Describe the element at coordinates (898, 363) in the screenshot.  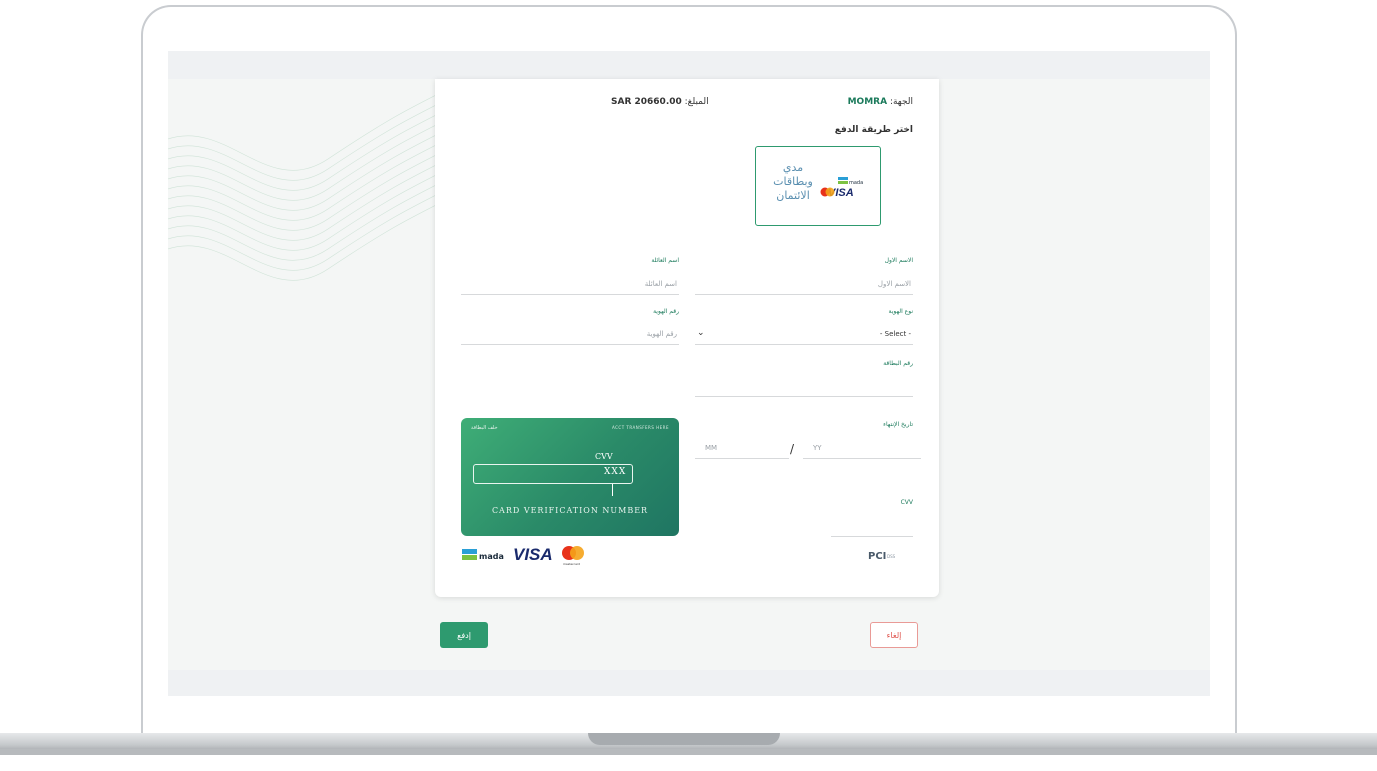
I see `card-number-label: رقم البطاقة` at that location.